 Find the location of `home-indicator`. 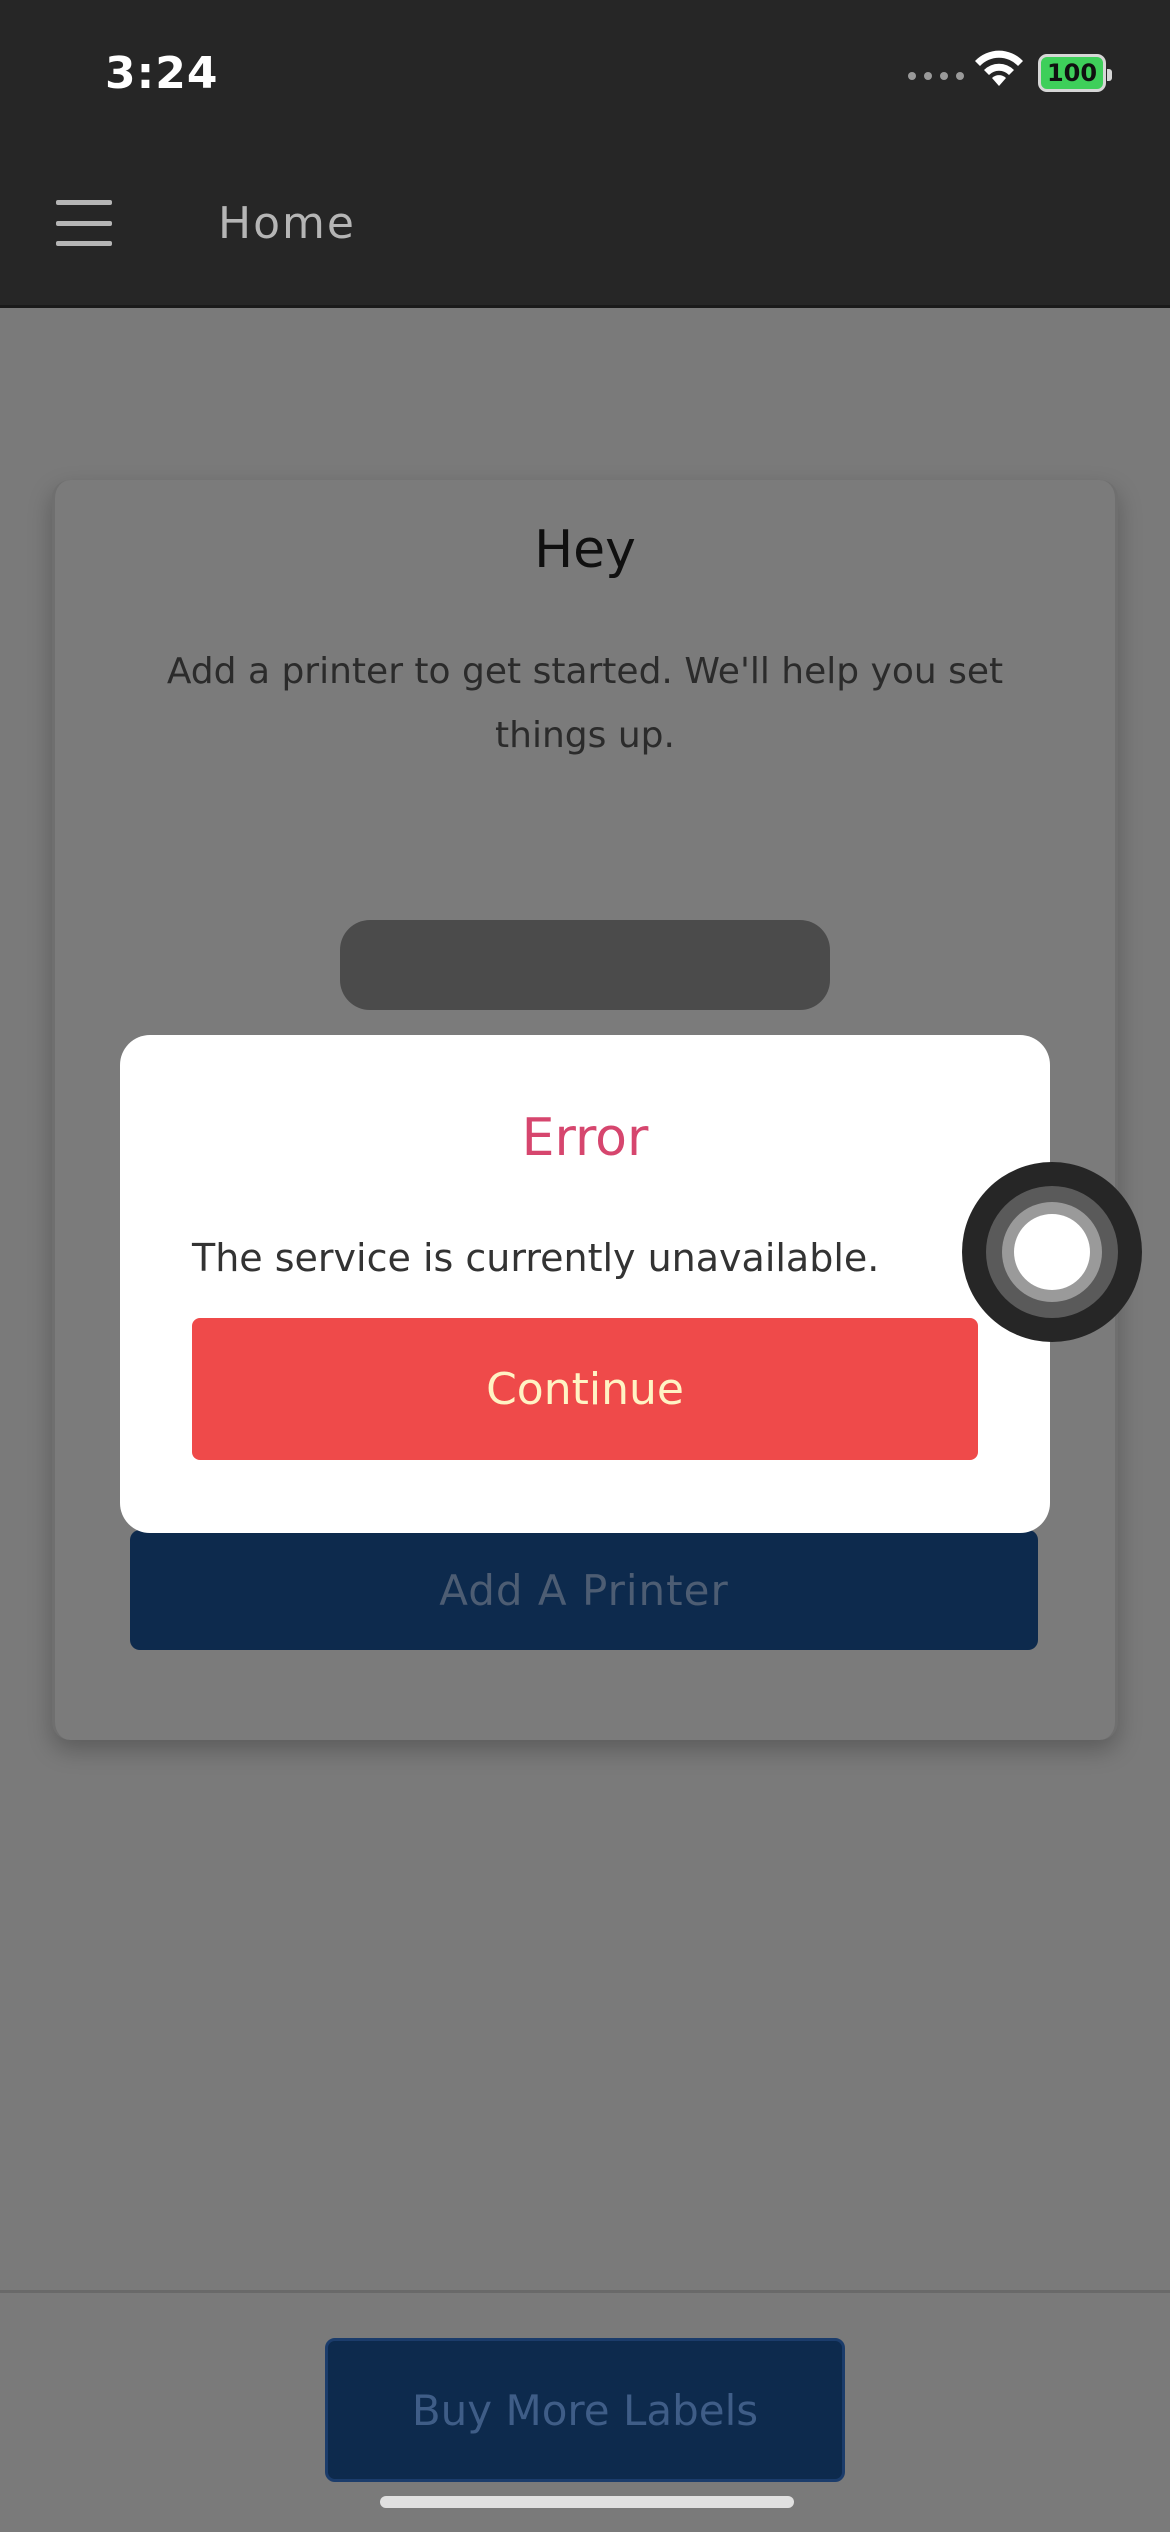

home-indicator is located at coordinates (587, 2502).